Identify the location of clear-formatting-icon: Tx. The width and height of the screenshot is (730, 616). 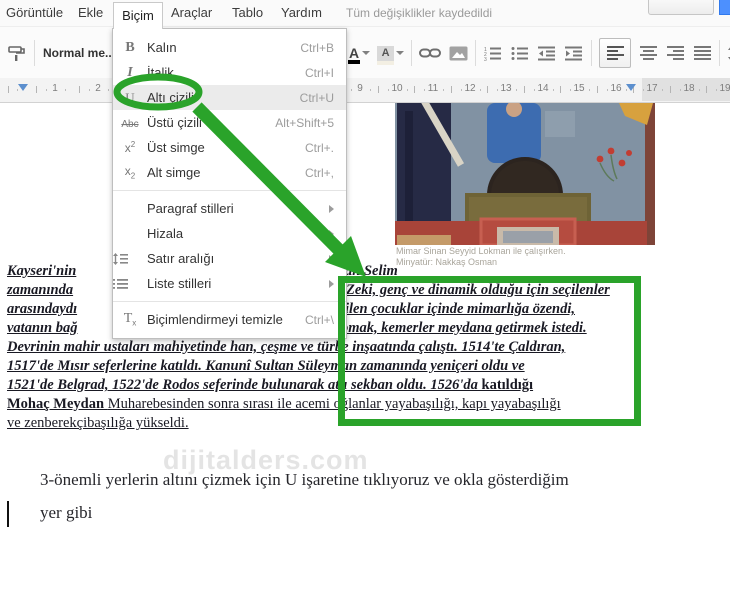
(130, 319).